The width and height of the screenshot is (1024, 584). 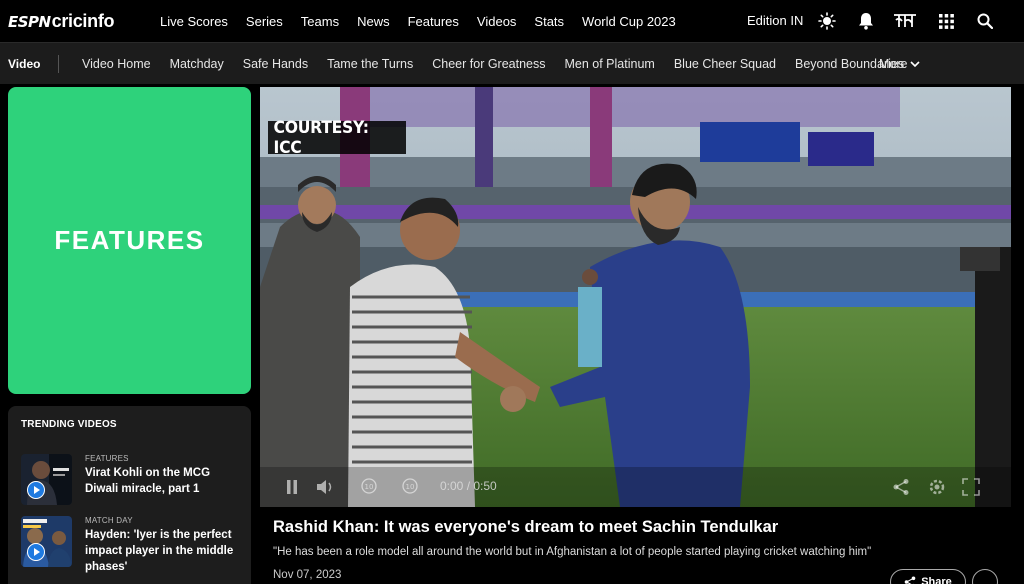 What do you see at coordinates (433, 21) in the screenshot?
I see `nav-features: Features` at bounding box center [433, 21].